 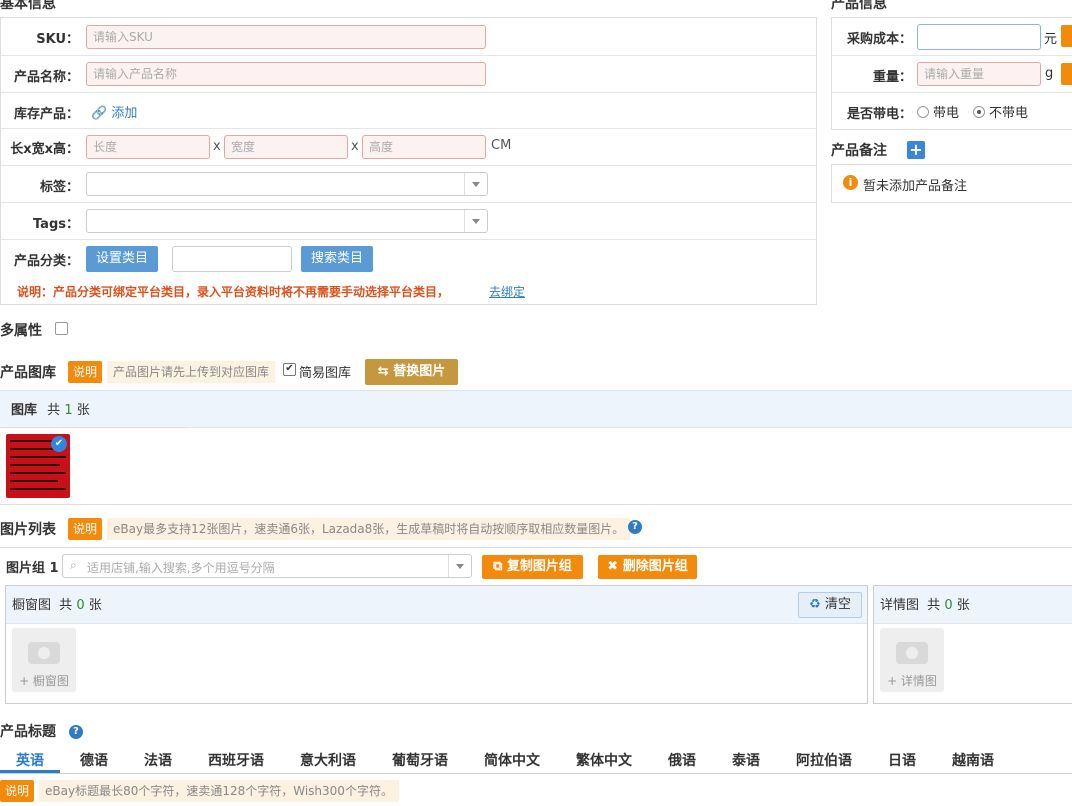 What do you see at coordinates (613, 566) in the screenshot?
I see `close-icon: ✖` at bounding box center [613, 566].